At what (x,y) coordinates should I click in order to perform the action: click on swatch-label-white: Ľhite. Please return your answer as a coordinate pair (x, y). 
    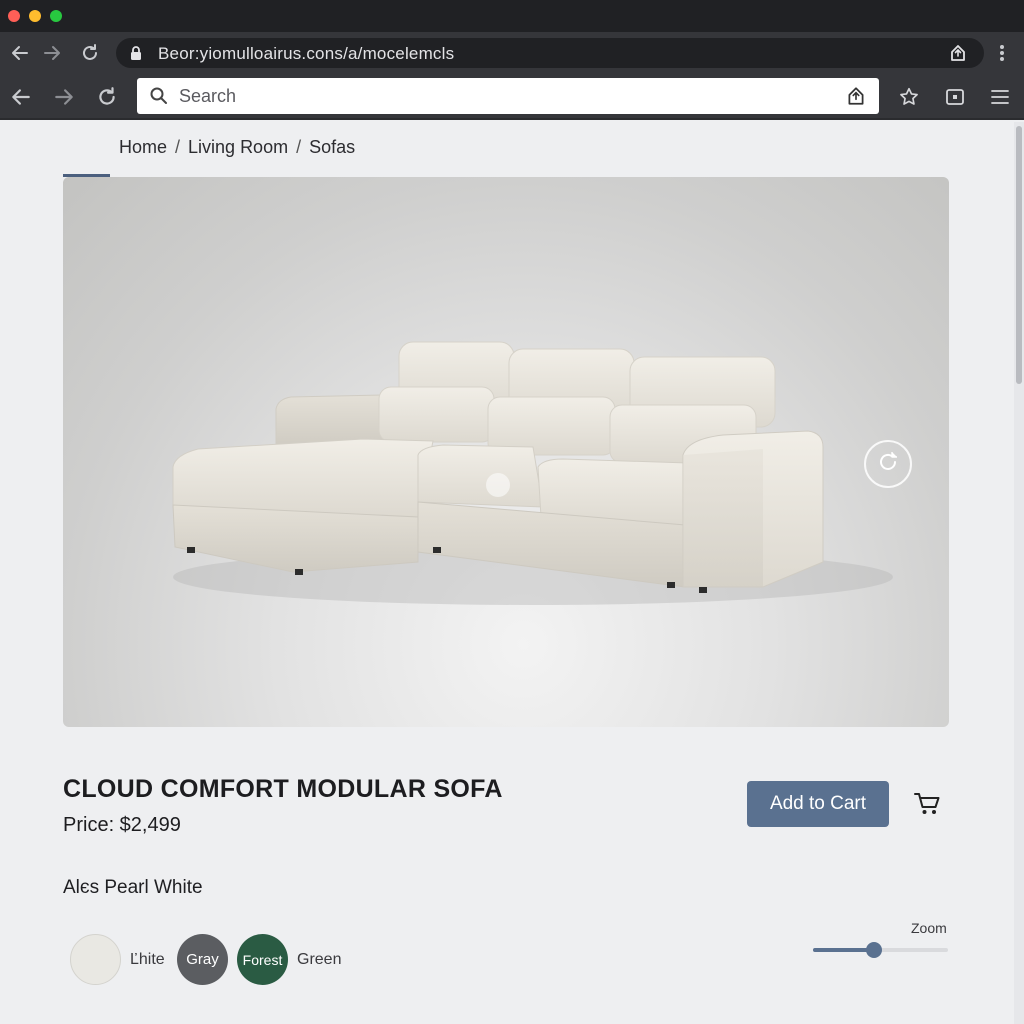
    Looking at the image, I should click on (147, 959).